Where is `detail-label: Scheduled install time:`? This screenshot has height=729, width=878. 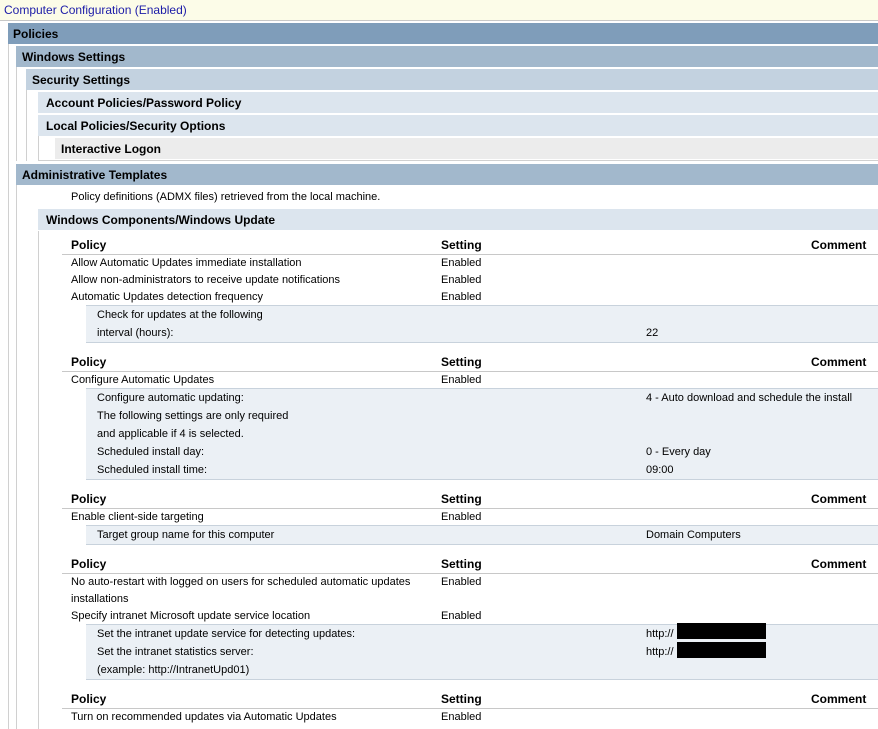
detail-label: Scheduled install time: is located at coordinates (152, 470).